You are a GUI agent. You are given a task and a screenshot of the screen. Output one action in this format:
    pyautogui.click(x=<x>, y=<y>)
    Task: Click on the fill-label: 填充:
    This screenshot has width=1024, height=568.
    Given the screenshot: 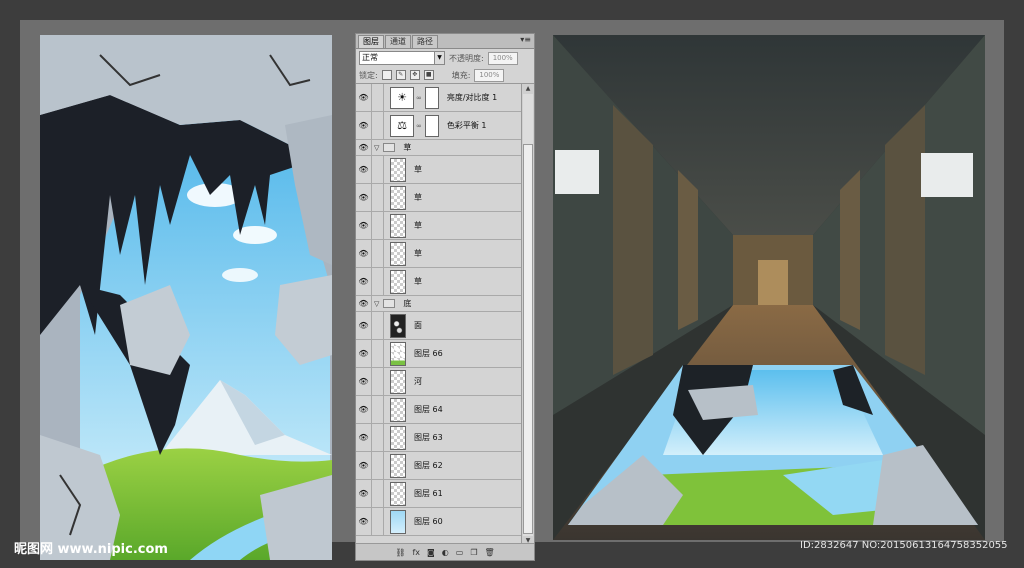 What is the action you would take?
    pyautogui.click(x=461, y=75)
    